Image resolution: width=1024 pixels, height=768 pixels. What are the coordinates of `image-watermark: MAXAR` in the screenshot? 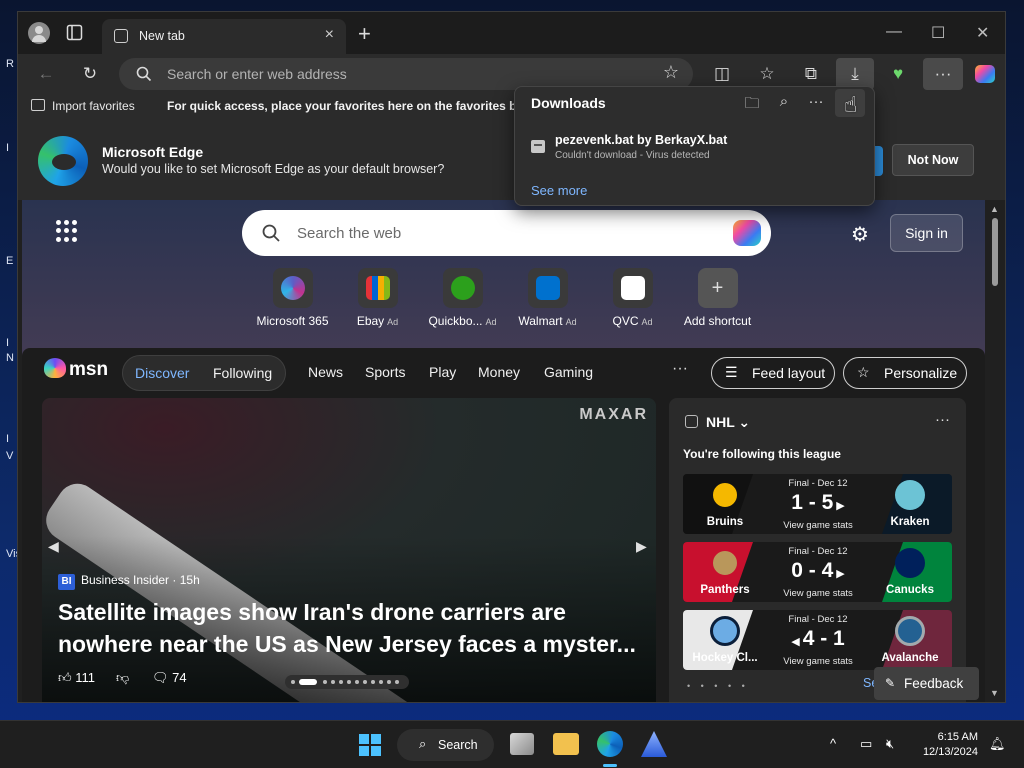 It's located at (613, 414).